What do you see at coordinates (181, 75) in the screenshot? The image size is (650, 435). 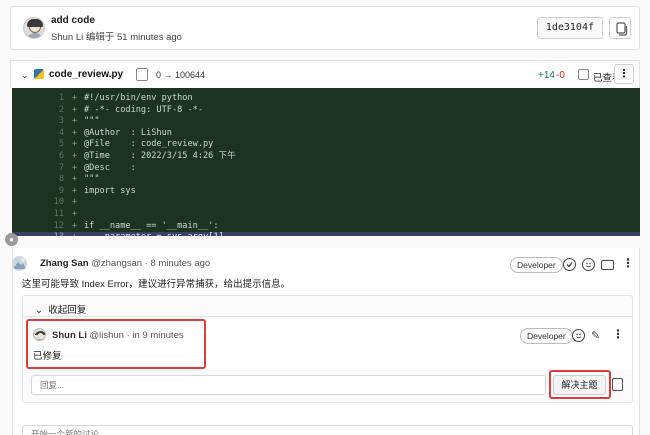 I see `file-mode: 0 → 100644` at bounding box center [181, 75].